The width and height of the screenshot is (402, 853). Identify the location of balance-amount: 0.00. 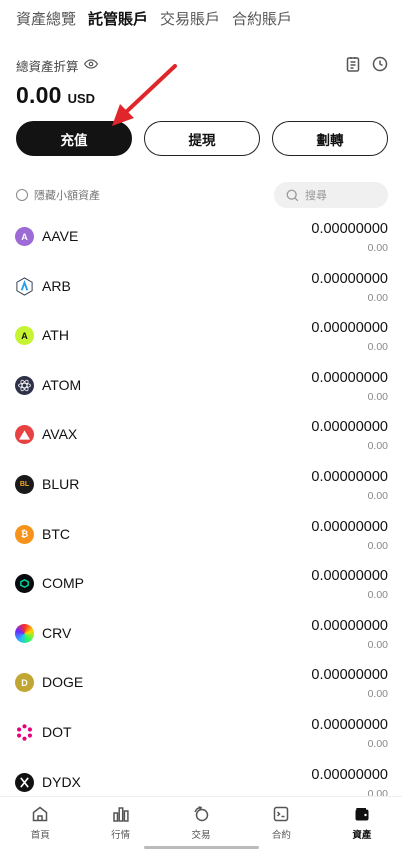
(39, 95).